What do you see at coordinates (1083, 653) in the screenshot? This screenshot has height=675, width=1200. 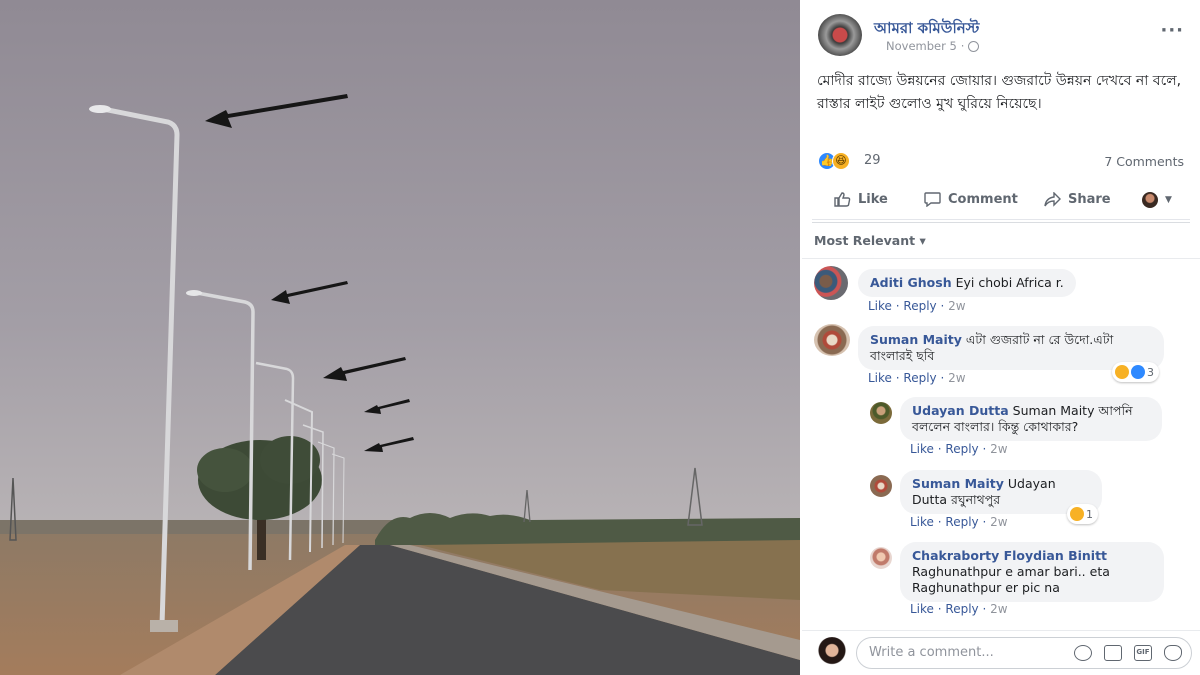 I see `emoji-icon` at bounding box center [1083, 653].